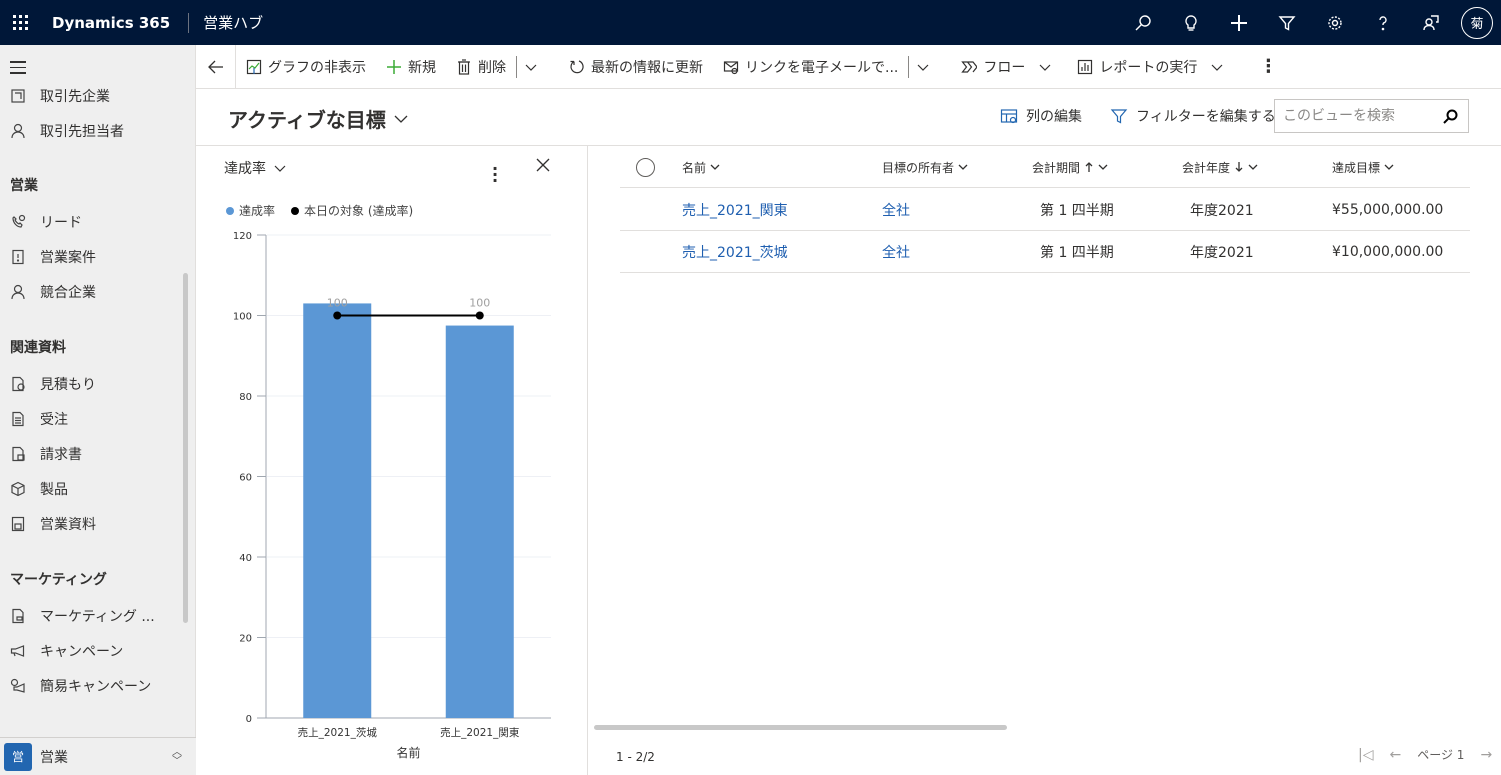  What do you see at coordinates (92, 131) in the screenshot?
I see `sidebar-item-contacts: 取引先担当者` at bounding box center [92, 131].